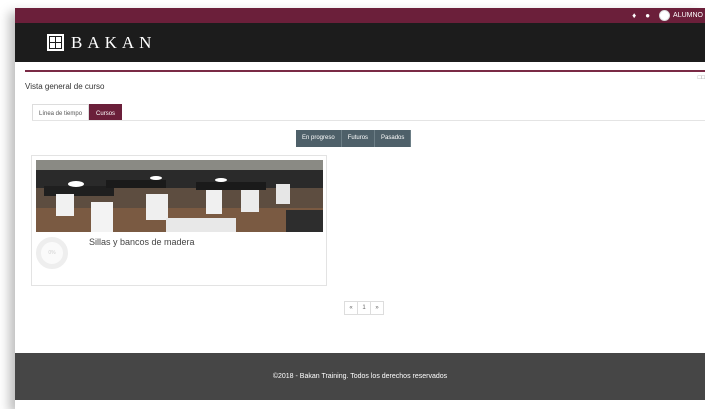 This screenshot has width=705, height=409. I want to click on course-card: 0% Sillas y bancos de madera, so click(179, 220).